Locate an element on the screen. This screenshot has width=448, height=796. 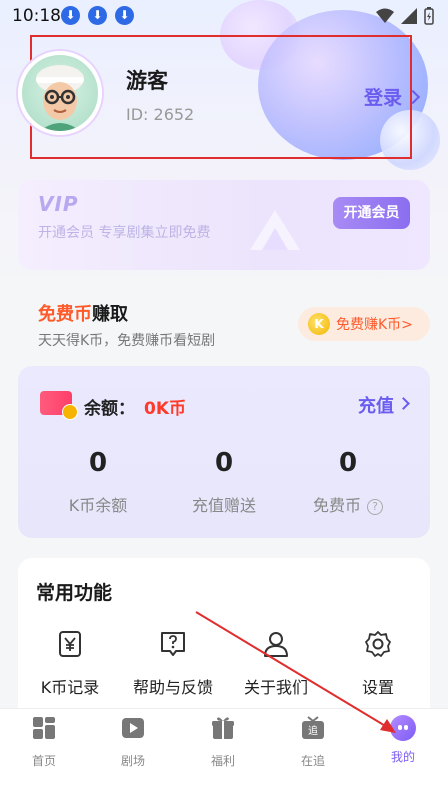
login-button: 登录 is located at coordinates (392, 96).